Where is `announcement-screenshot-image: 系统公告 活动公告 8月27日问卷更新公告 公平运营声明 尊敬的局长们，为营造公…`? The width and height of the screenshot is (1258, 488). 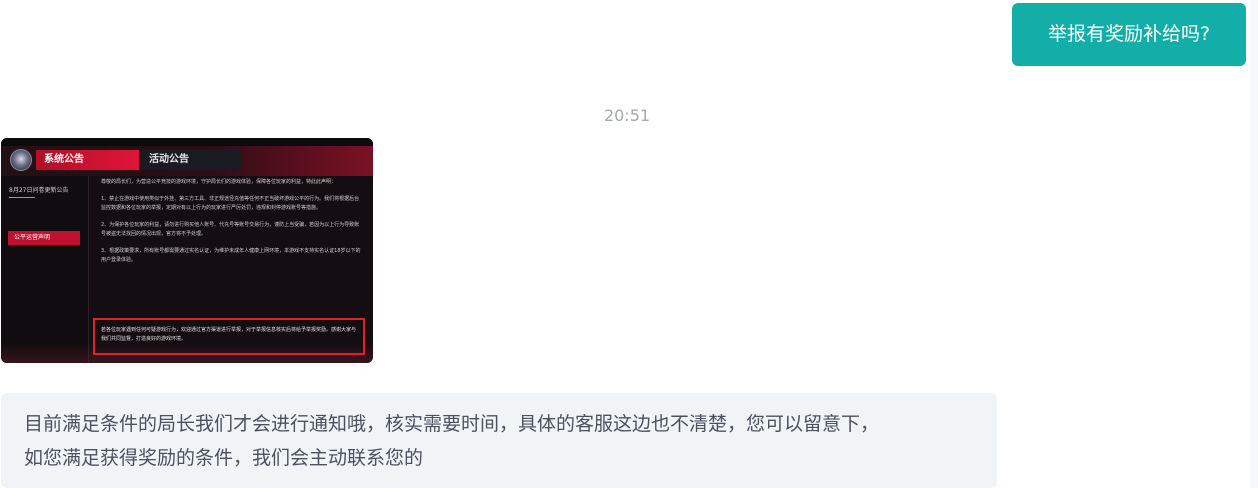
announcement-screenshot-image: 系统公告 活动公告 8月27日问卷更新公告 公平运营声明 尊敬的局长们，为营造公… is located at coordinates (187, 250).